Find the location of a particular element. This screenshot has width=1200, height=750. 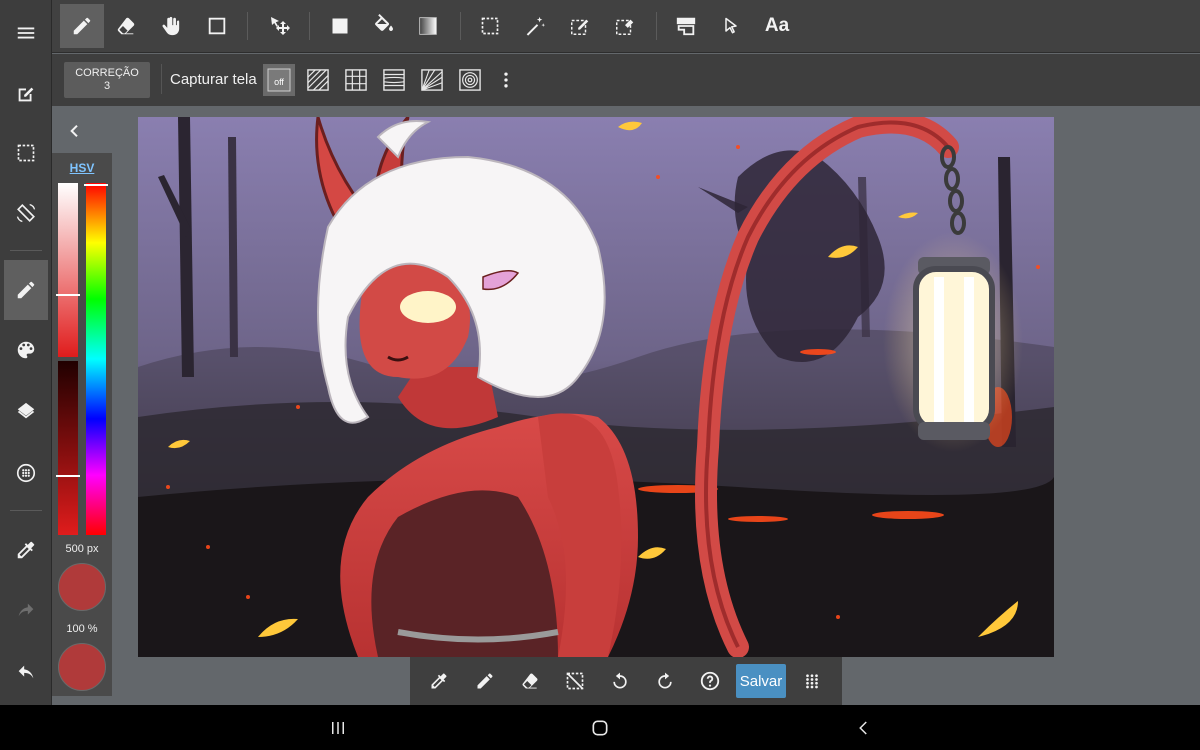

redo-quick-button is located at coordinates (665, 681).